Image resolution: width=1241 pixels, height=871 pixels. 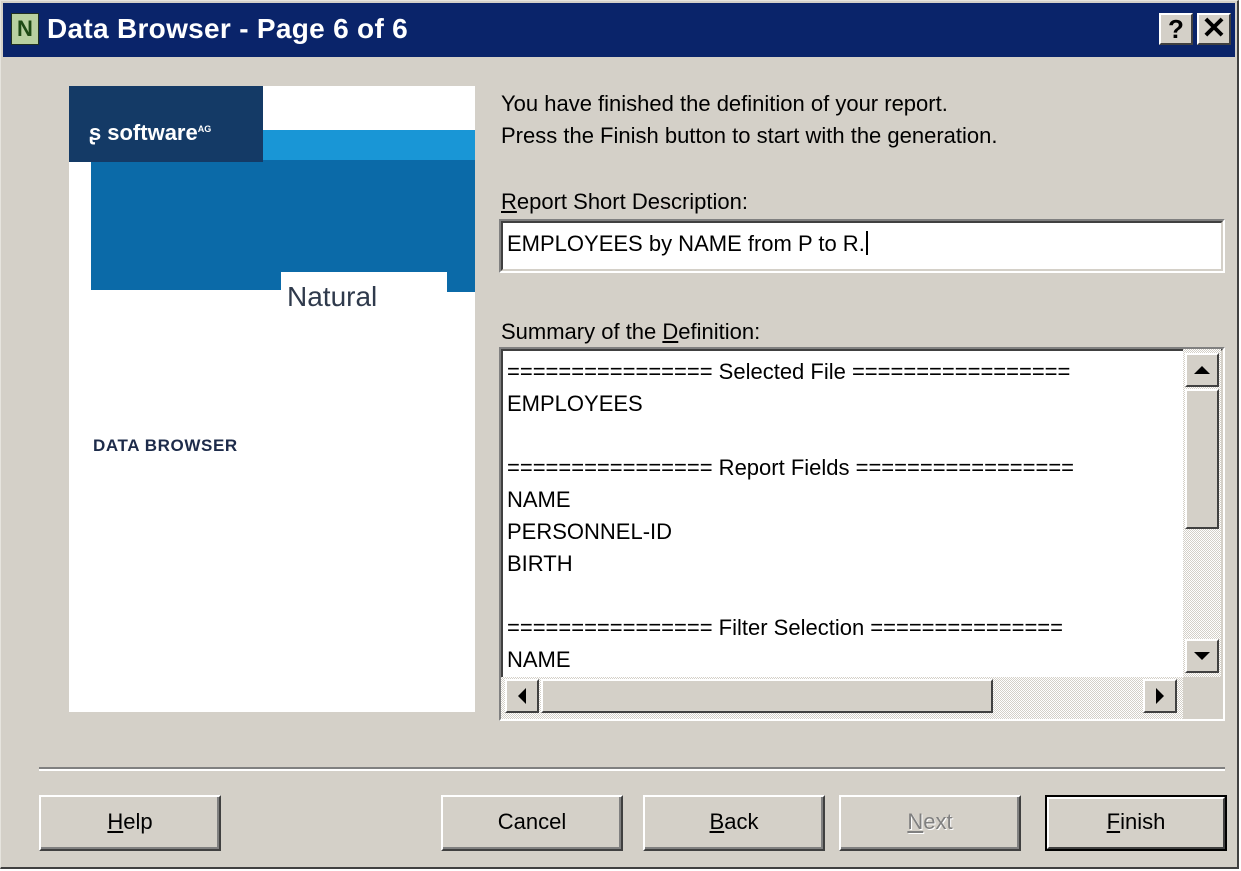 I want to click on separator-line, so click(x=632, y=769).